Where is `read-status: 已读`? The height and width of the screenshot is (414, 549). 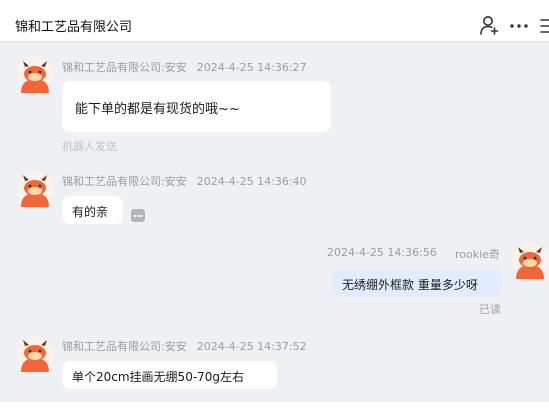
read-status: 已读 is located at coordinates (490, 309).